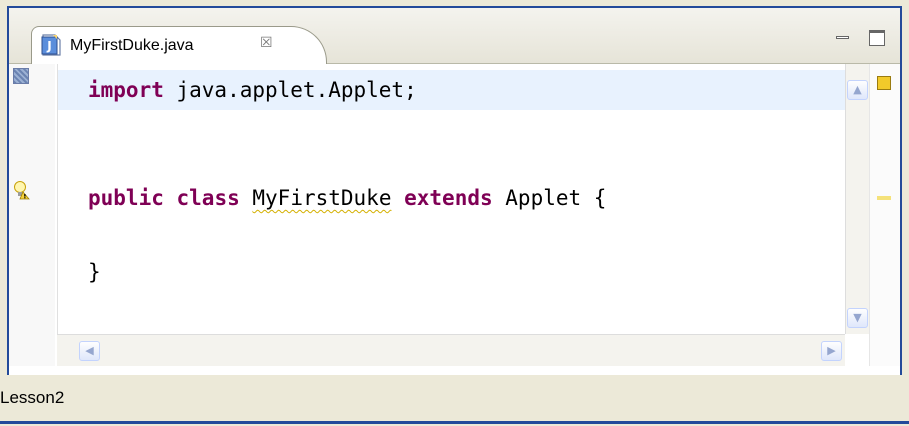 The image size is (909, 426). Describe the element at coordinates (452, 90) in the screenshot. I see `code-line-1: import java.applet.Applet;` at that location.